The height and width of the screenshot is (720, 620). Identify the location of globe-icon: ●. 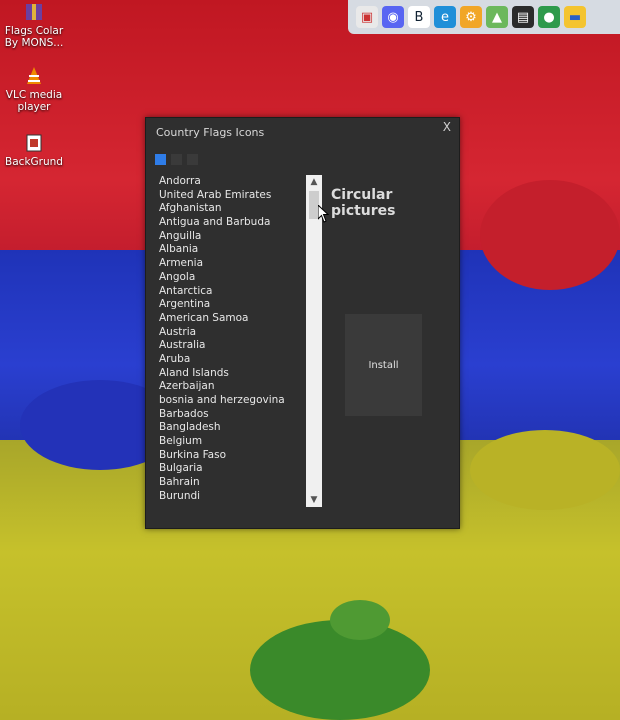
(549, 17).